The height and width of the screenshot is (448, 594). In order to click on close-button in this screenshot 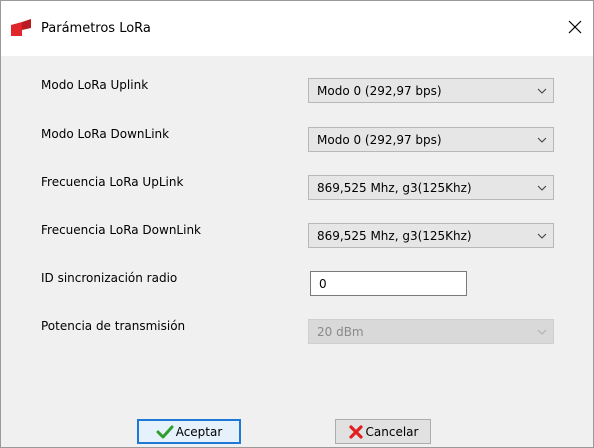, I will do `click(575, 28)`.